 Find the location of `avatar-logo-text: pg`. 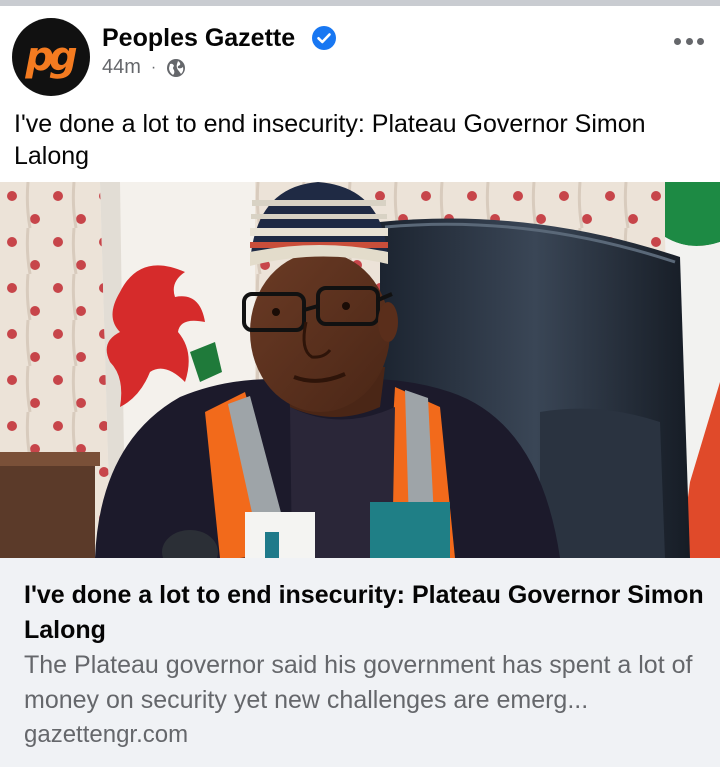

avatar-logo-text: pg is located at coordinates (51, 57).